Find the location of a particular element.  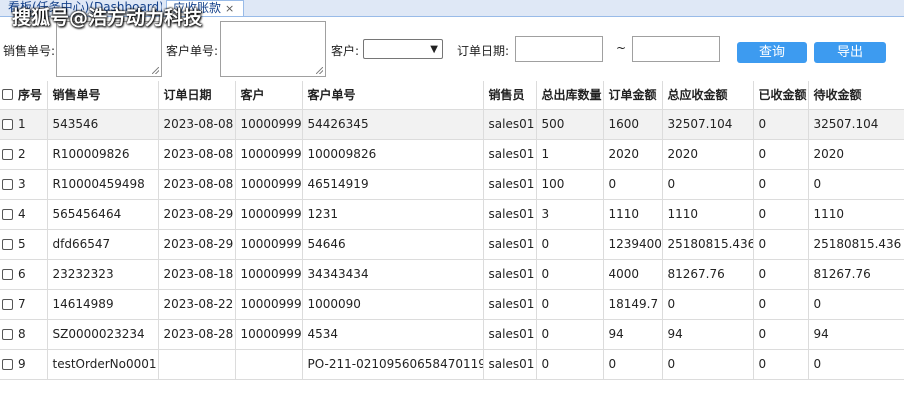

table-cell: dfd66547 is located at coordinates (103, 244).